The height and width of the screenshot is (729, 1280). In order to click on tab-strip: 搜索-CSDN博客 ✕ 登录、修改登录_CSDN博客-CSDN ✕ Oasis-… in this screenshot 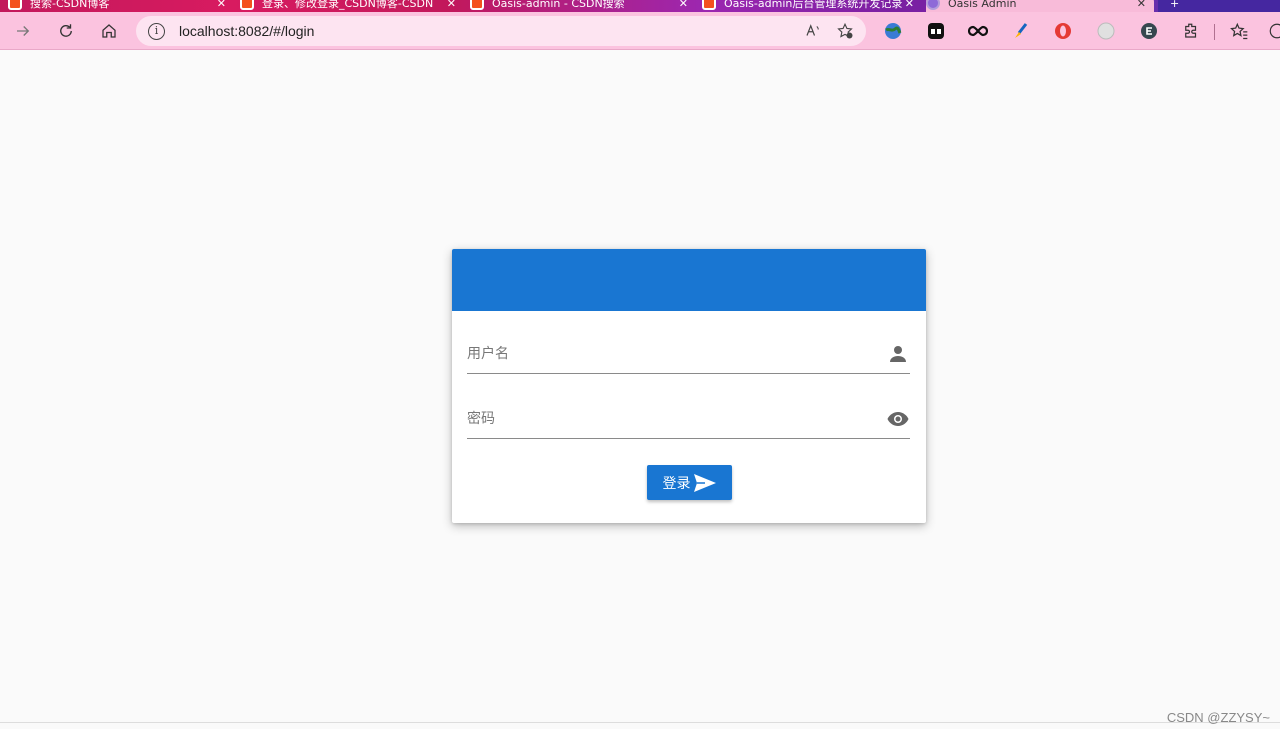, I will do `click(640, 6)`.